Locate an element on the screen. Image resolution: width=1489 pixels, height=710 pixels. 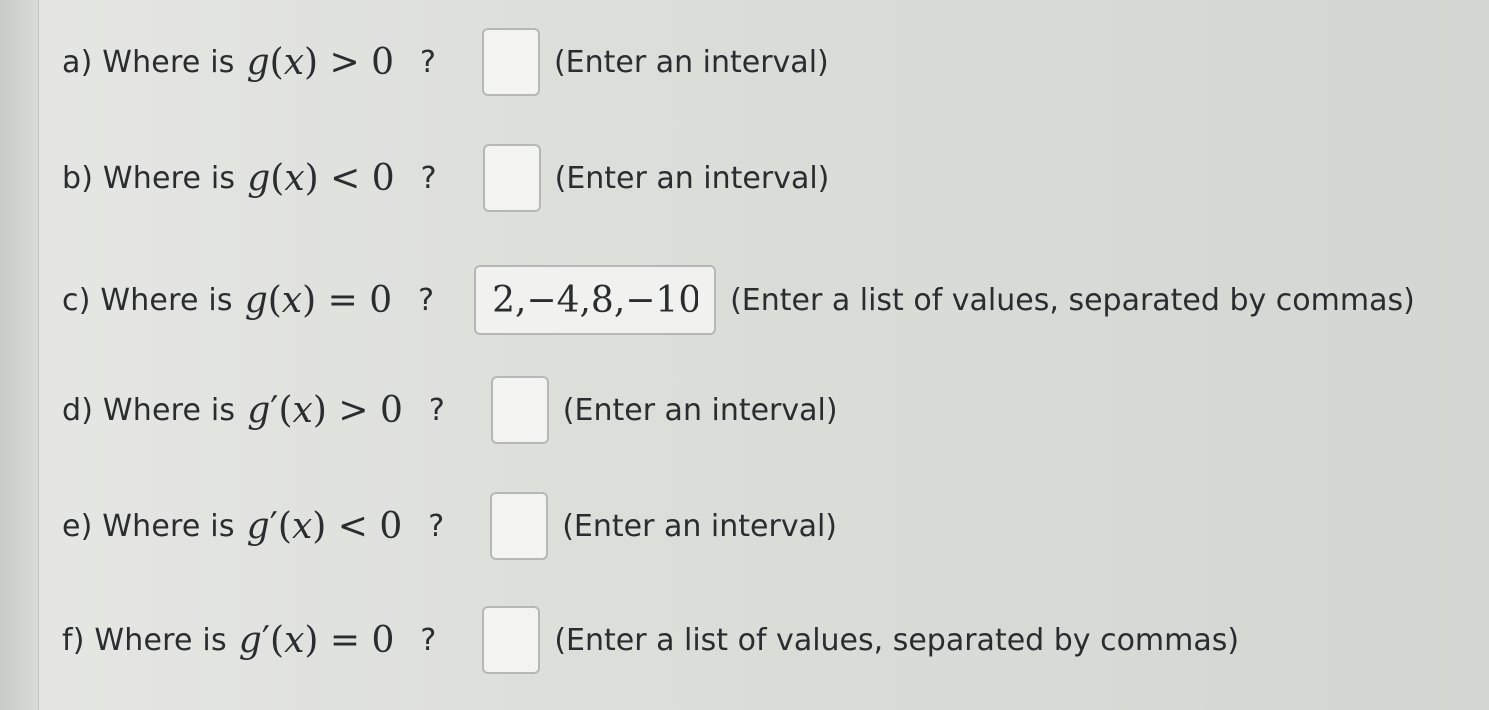
answer-input-e is located at coordinates (519, 526).